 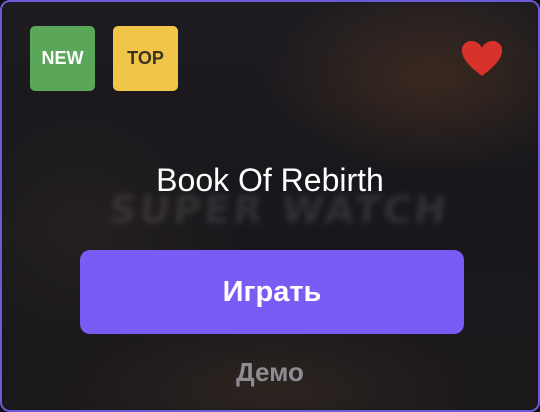 What do you see at coordinates (62, 58) in the screenshot?
I see `new-badge: NEW` at bounding box center [62, 58].